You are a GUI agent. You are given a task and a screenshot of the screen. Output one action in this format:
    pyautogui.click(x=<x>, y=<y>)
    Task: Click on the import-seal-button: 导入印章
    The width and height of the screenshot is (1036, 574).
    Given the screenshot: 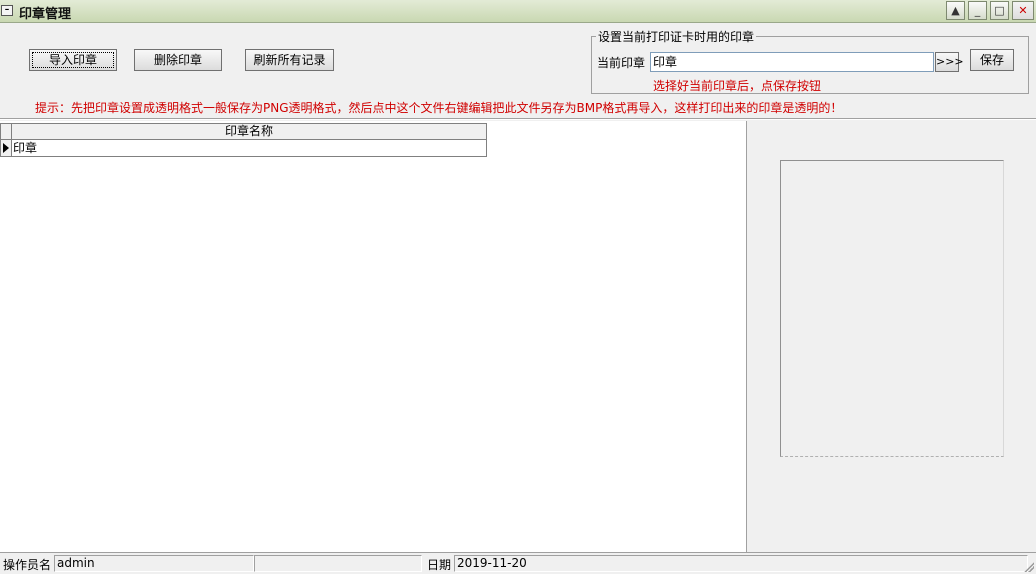 What is the action you would take?
    pyautogui.click(x=73, y=60)
    